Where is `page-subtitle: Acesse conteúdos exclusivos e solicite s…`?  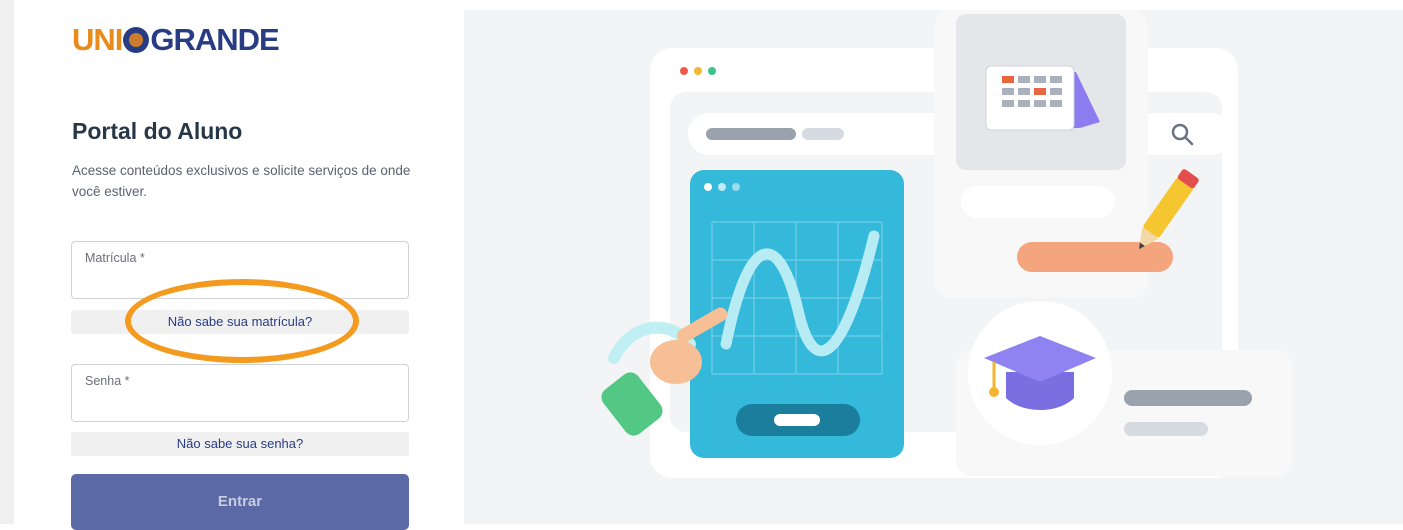 page-subtitle: Acesse conteúdos exclusivos e solicite s… is located at coordinates (241, 181).